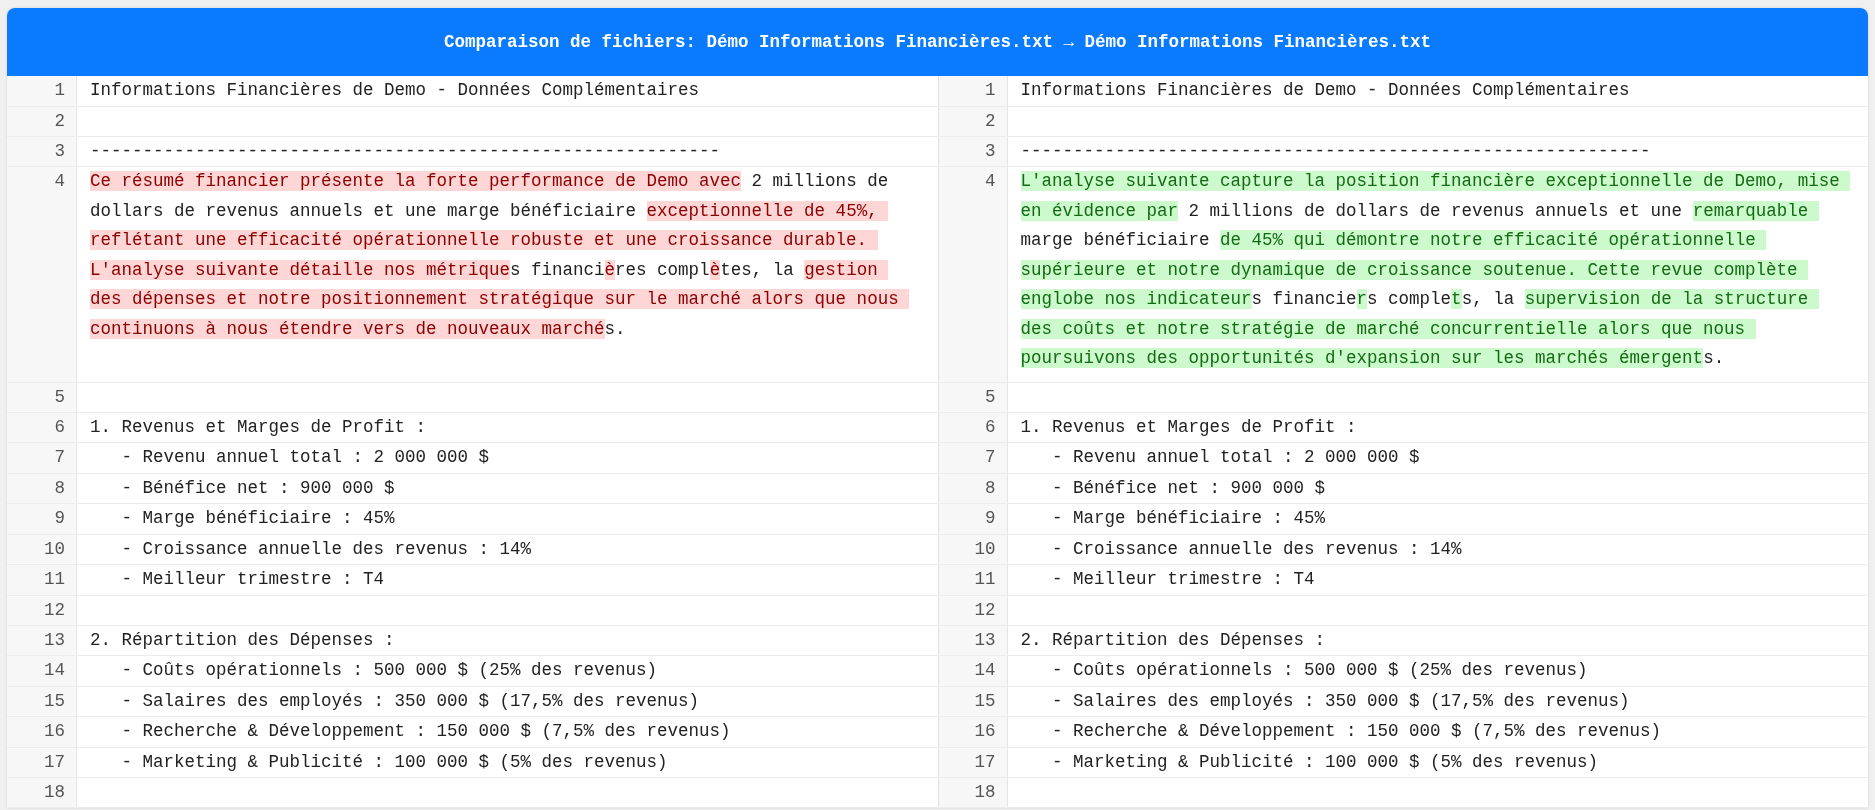 The width and height of the screenshot is (1875, 810). I want to click on line-text: Ce résumé financier présente la forte performance de Demo avec 2 millions de dollars de revenus annuels et une marge bénéficiaire exceptionnelle de 45%, reflétant une efficacité opérationnelle robuste et une croissance durable. L'analyse suivante détaille nos métriques financières complètes, la gestion des dépenses et notre positionnement stratégique sur le marché alors que nous continuons à nous étendre vers de nouveaux marchés., so click(505, 259).